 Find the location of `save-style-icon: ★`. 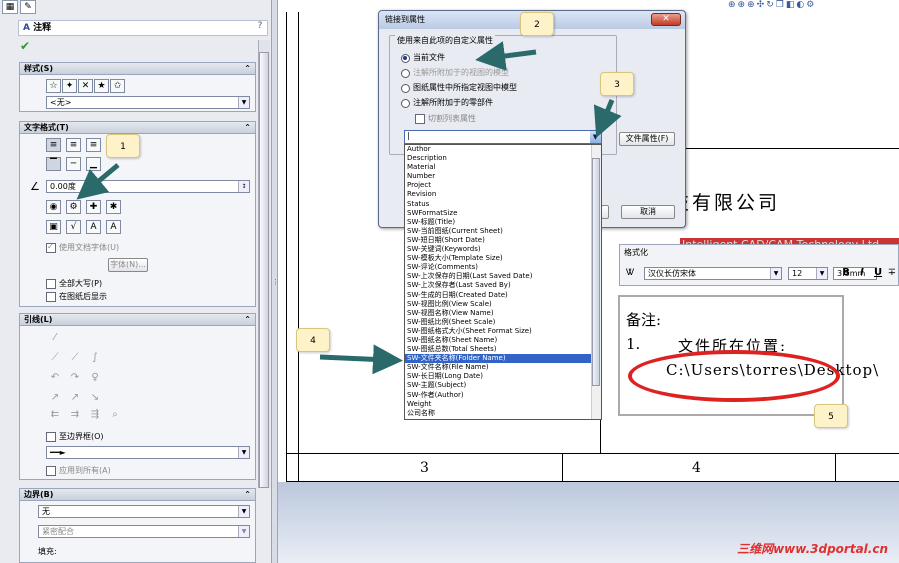

save-style-icon: ★ is located at coordinates (101, 86).